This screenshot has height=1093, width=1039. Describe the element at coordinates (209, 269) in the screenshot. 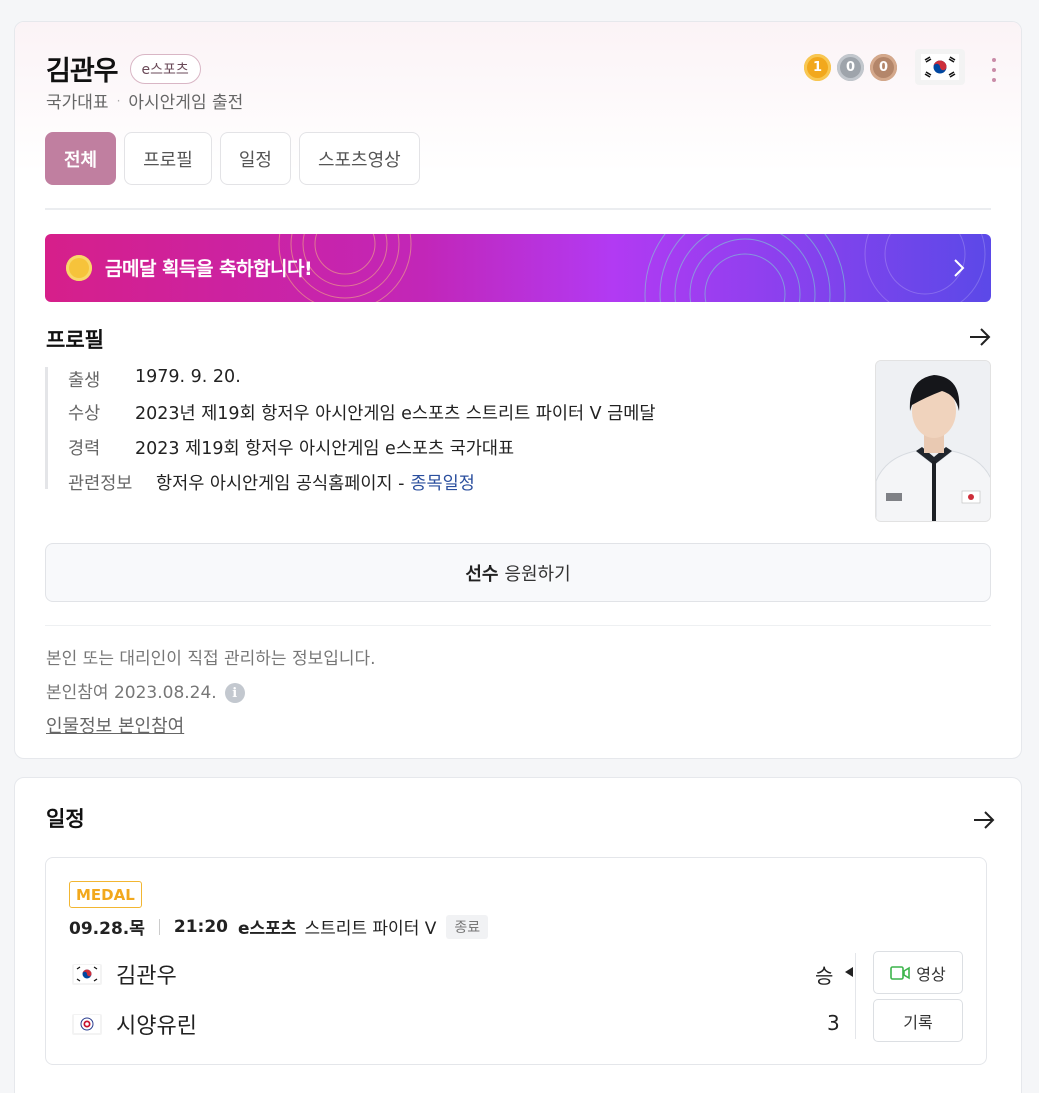

I see `banner-text: 금메달 획득을 축하합니다!` at that location.